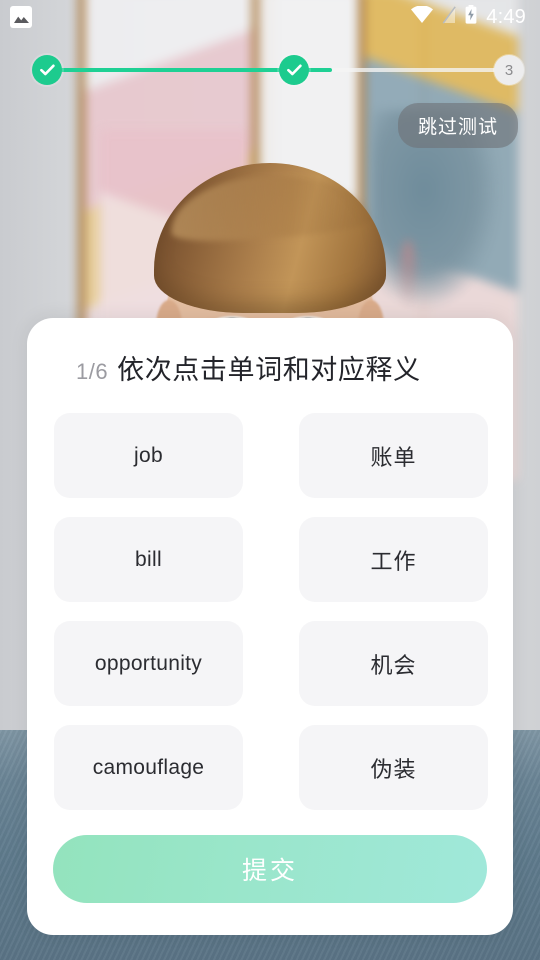  Describe the element at coordinates (449, 17) in the screenshot. I see `signal-off-icon` at that location.